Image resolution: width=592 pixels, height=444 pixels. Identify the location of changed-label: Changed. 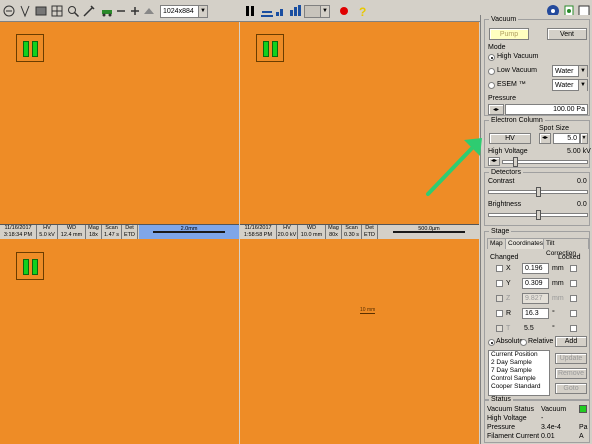
(504, 257).